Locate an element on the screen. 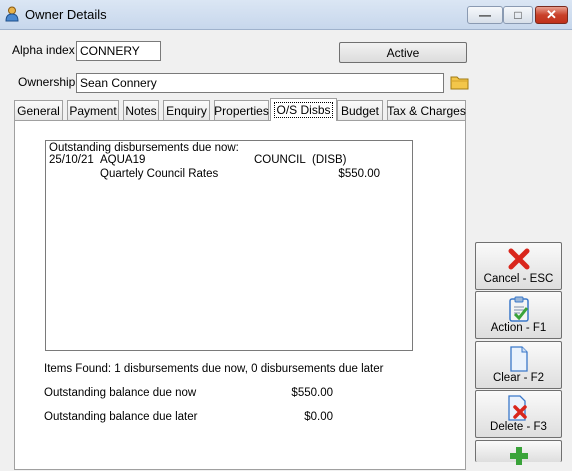 The width and height of the screenshot is (572, 471). close-icon: ✕ is located at coordinates (551, 14).